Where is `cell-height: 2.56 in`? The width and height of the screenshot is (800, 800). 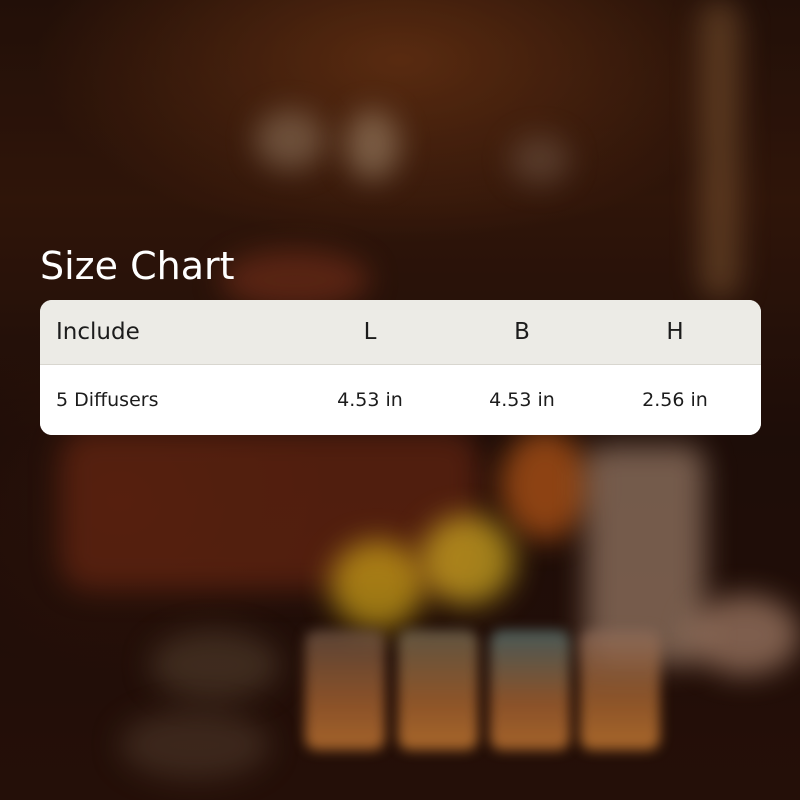 cell-height: 2.56 in is located at coordinates (675, 400).